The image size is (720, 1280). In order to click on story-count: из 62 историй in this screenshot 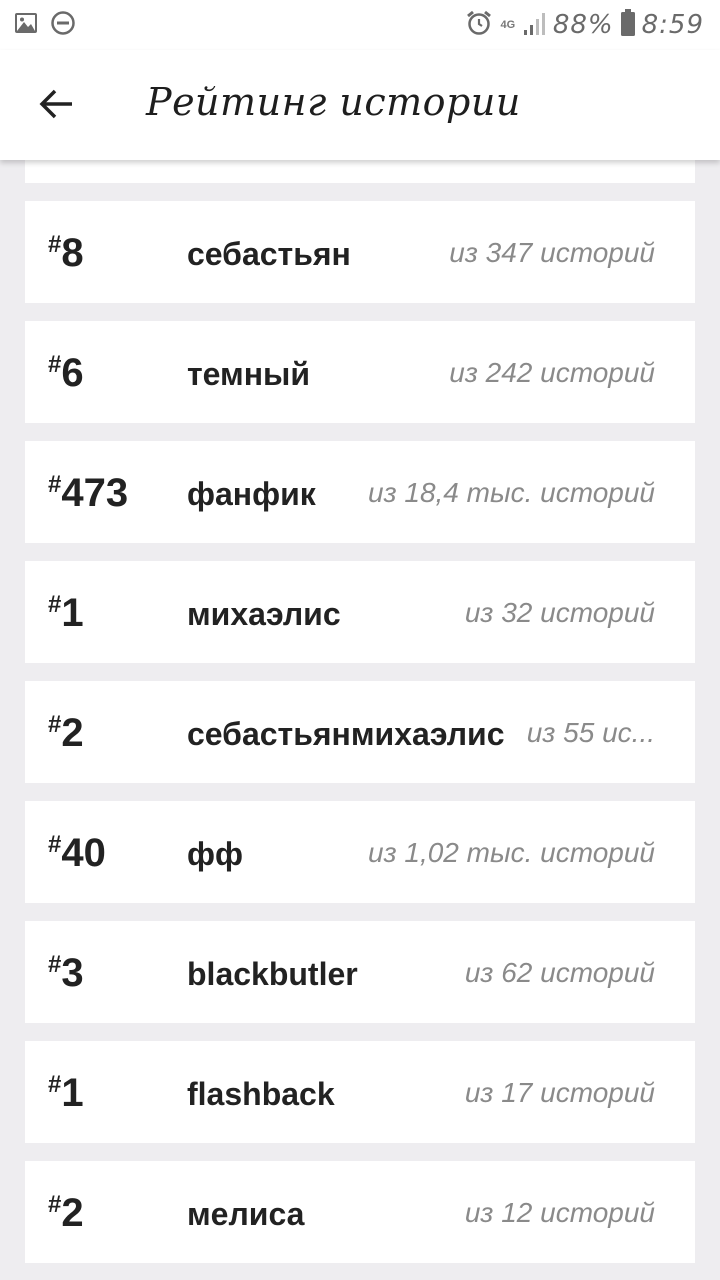, I will do `click(559, 972)`.